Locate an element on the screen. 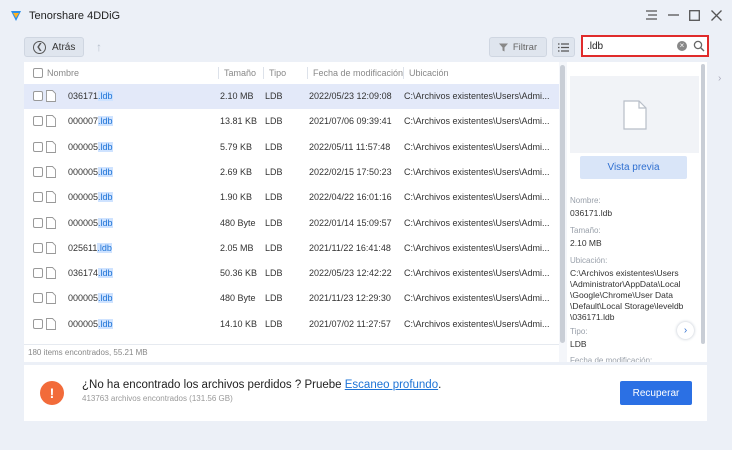 The height and width of the screenshot is (450, 732). row-date: 2022/02/15 17:50:23 is located at coordinates (350, 171).